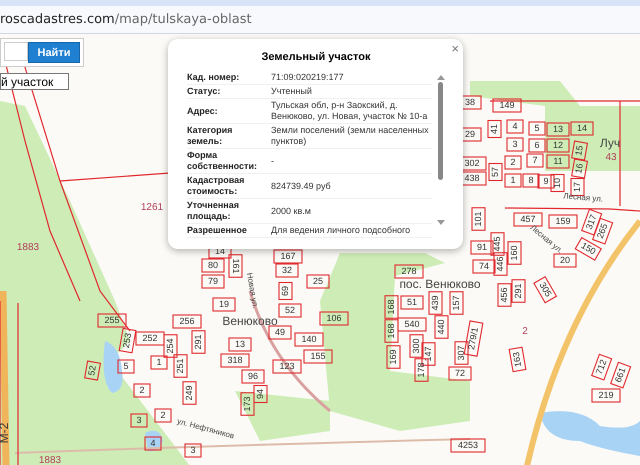 The width and height of the screenshot is (640, 465). Describe the element at coordinates (525, 331) in the screenshot. I see `area-number: 2` at that location.